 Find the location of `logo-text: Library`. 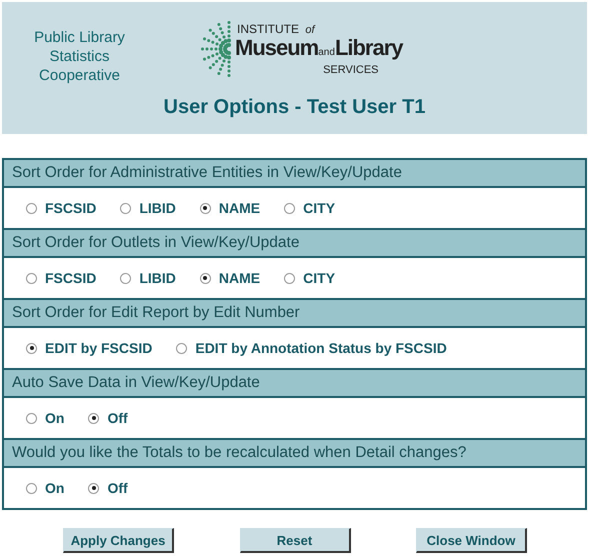

logo-text: Library is located at coordinates (368, 48).